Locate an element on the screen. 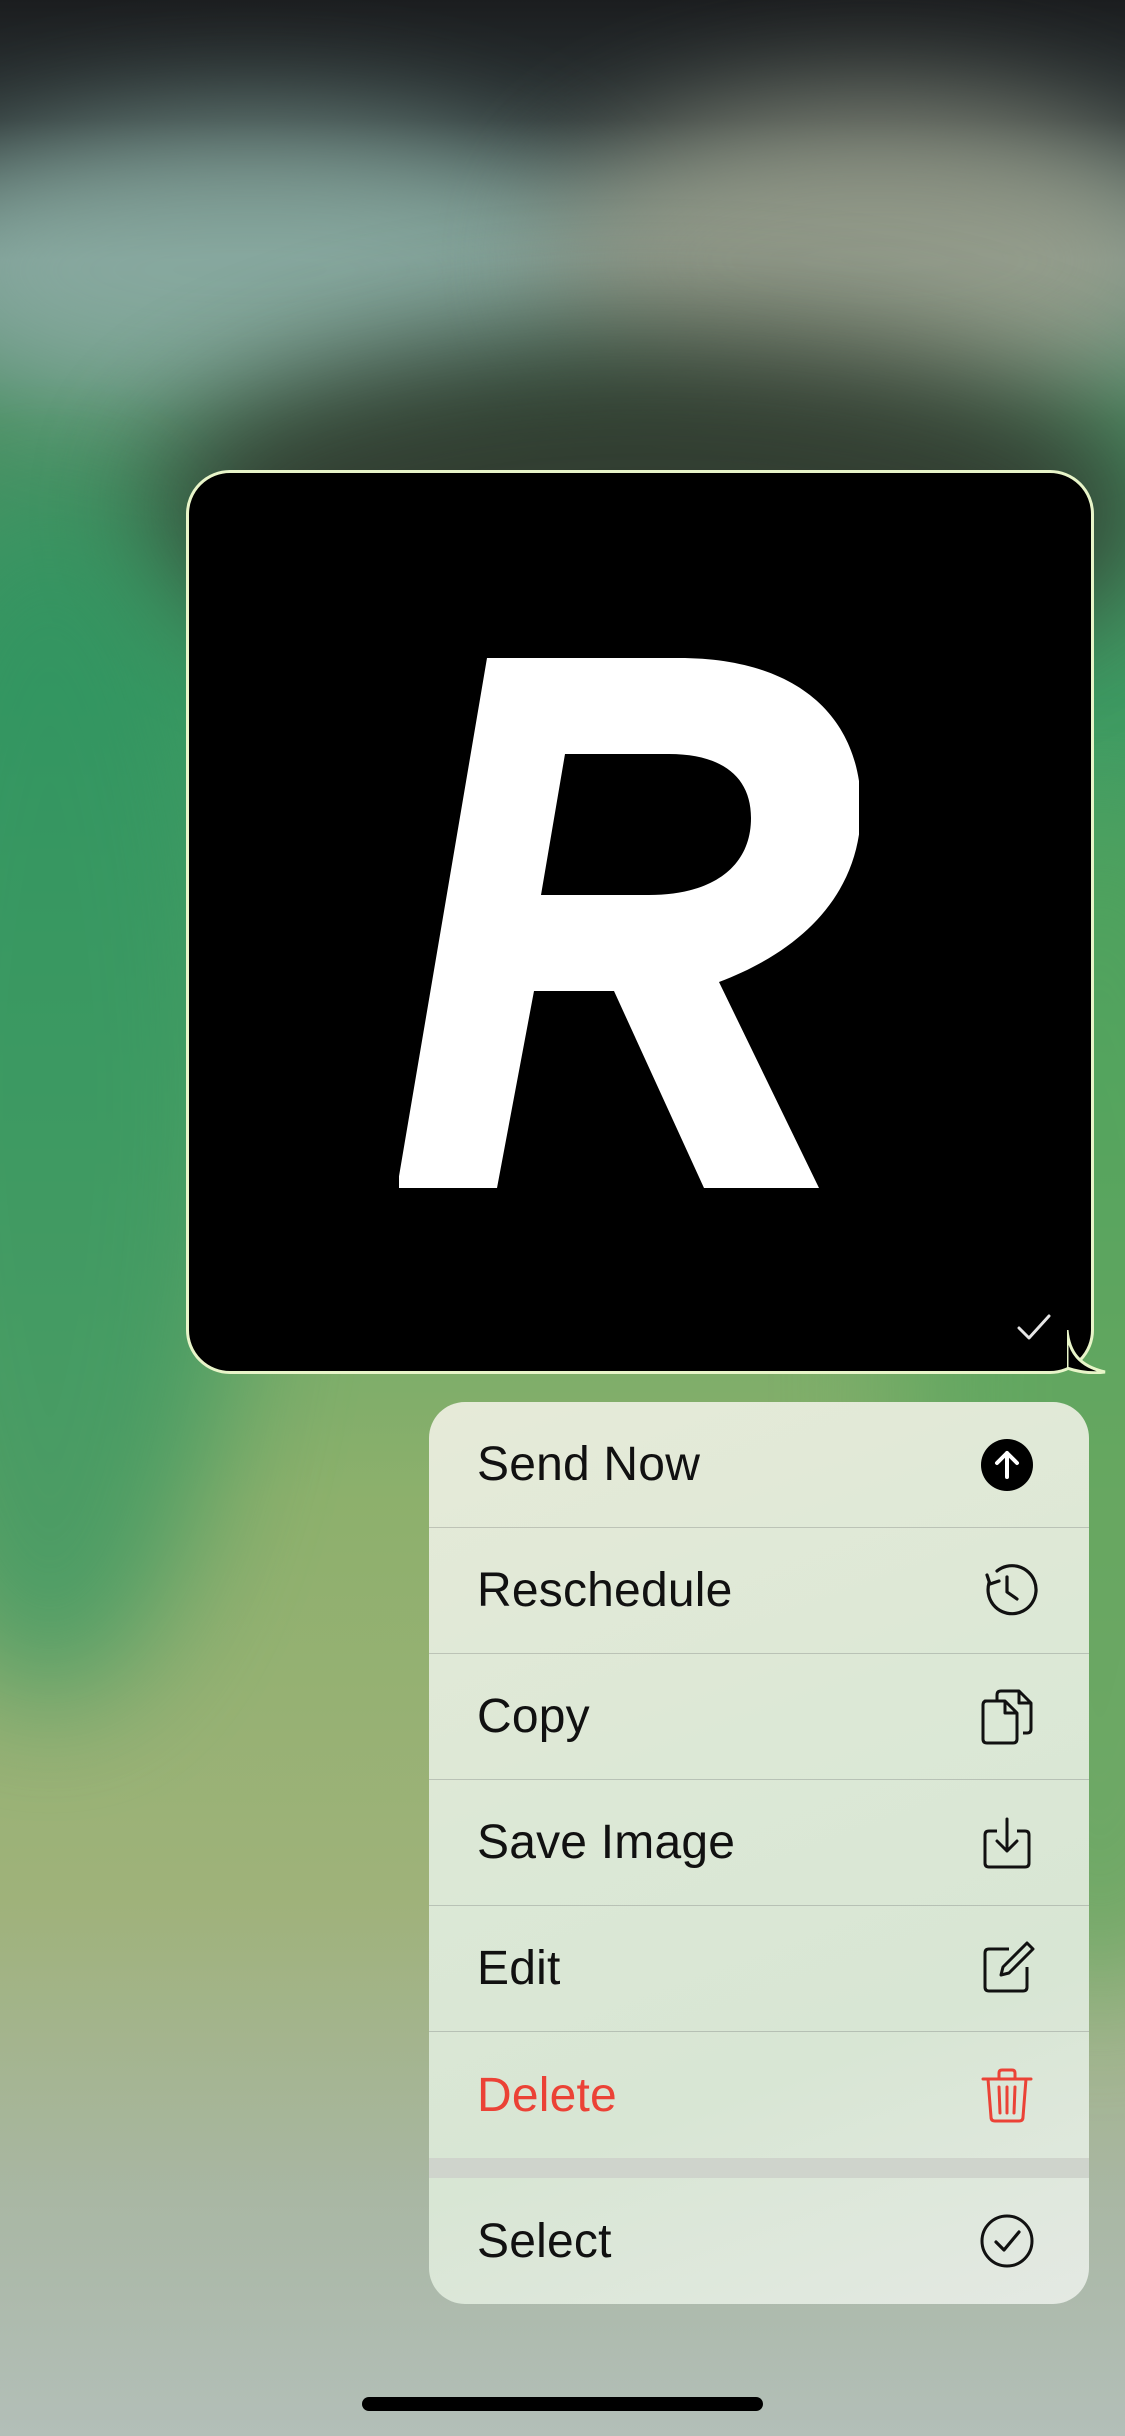 Image resolution: width=1125 pixels, height=2436 pixels. menu-item-label: Save Image is located at coordinates (606, 1842).